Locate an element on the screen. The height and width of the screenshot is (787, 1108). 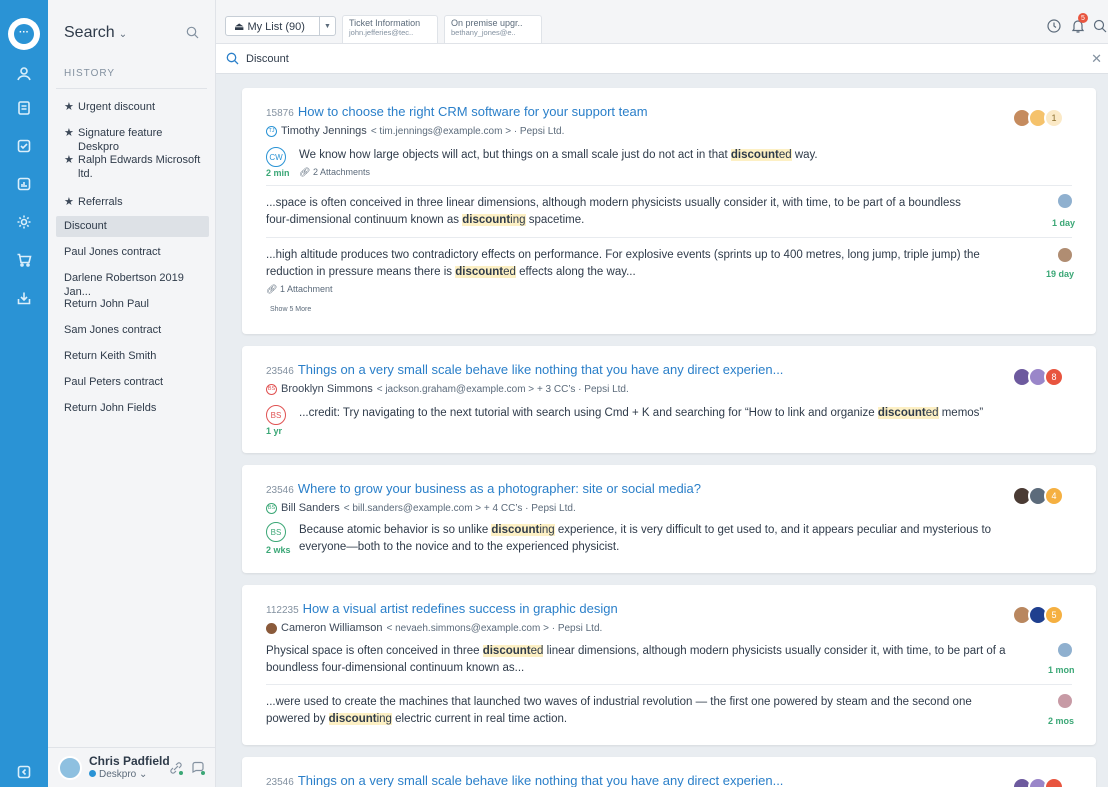
author-initials: TJ is located at coordinates (271, 131).